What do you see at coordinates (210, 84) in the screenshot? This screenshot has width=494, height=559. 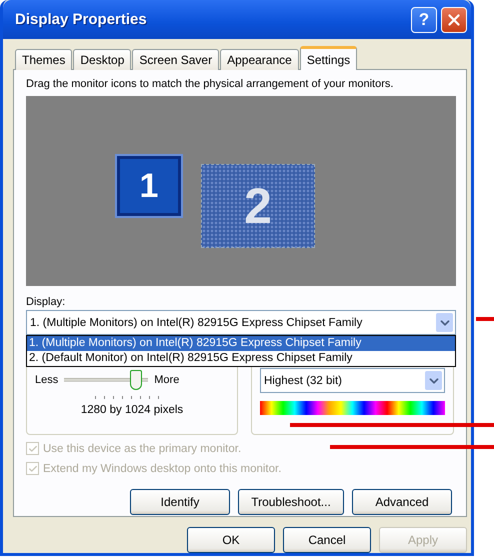 I see `instruction-text: Drag the monitor icons to match the physical arrangement of your monitors.` at bounding box center [210, 84].